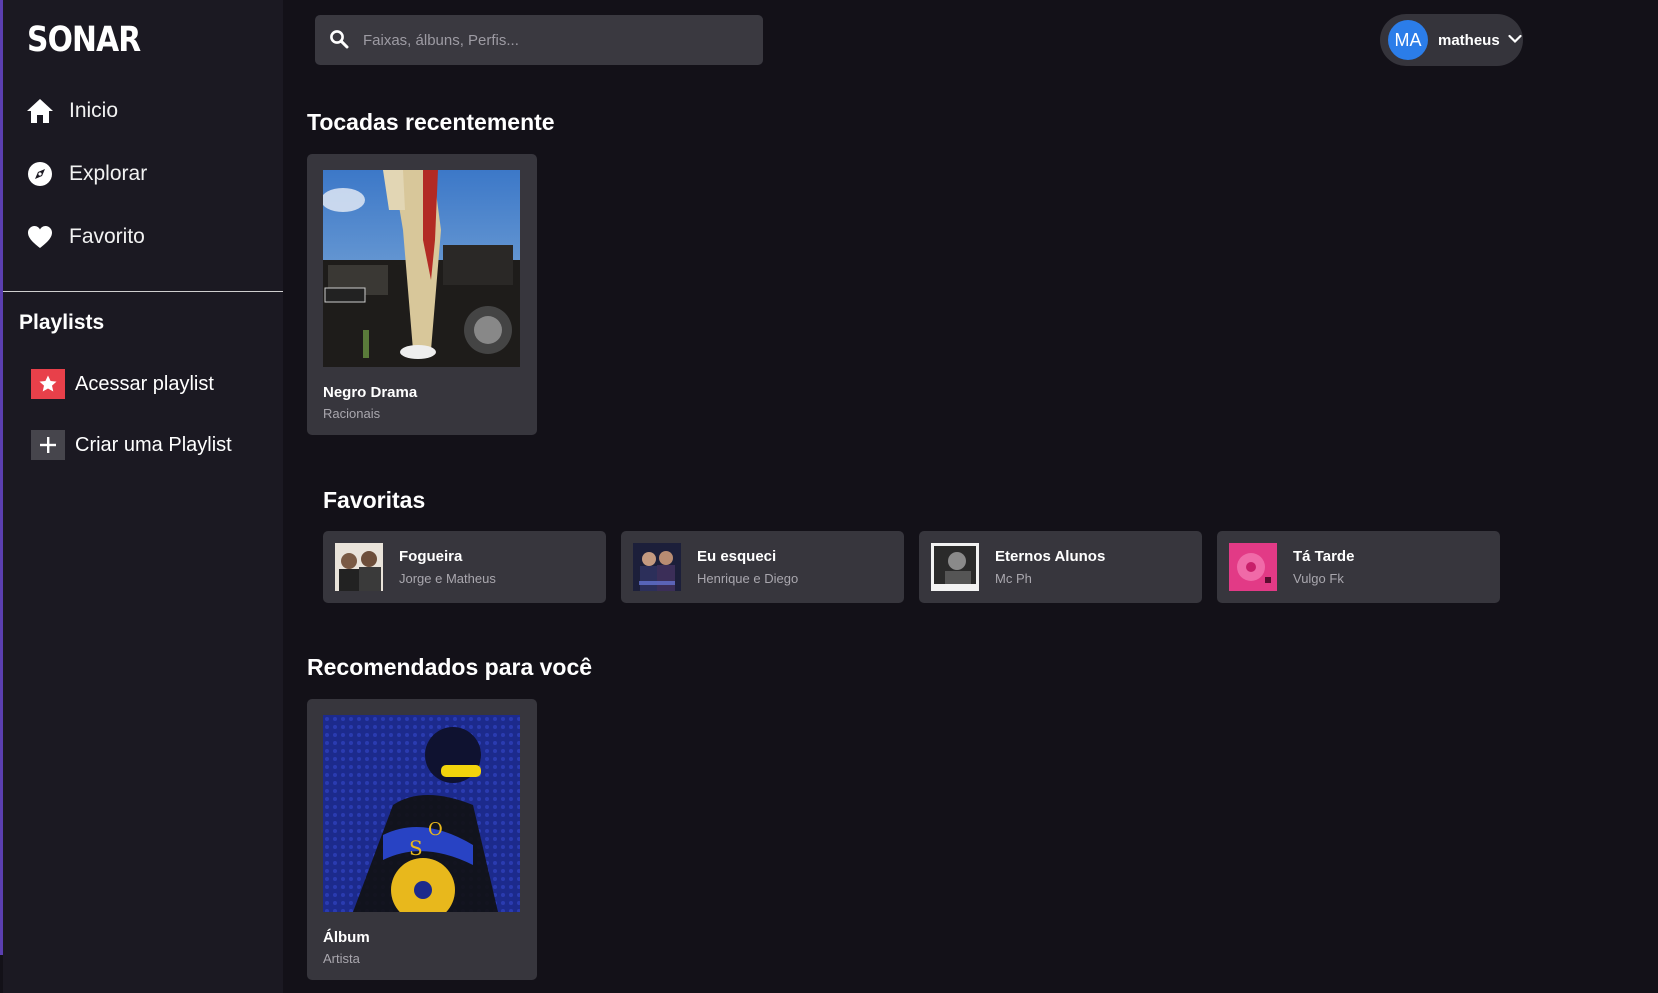  I want to click on sidebar-item-inicio: Inicio, so click(71, 111).